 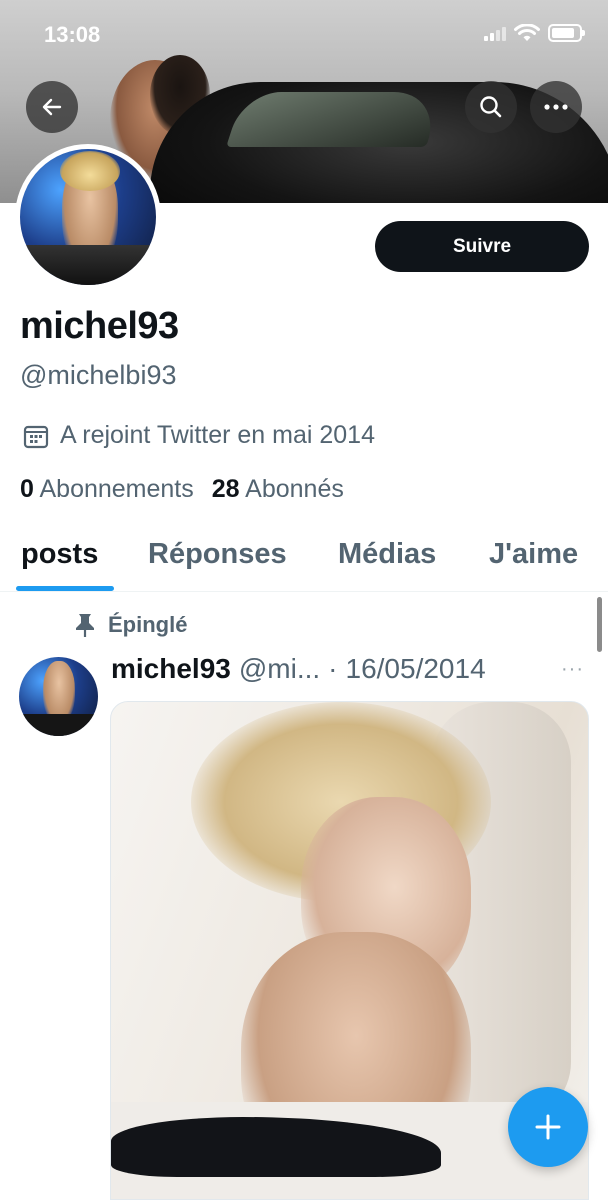 I want to click on followers-label: Abonnés, so click(x=294, y=489).